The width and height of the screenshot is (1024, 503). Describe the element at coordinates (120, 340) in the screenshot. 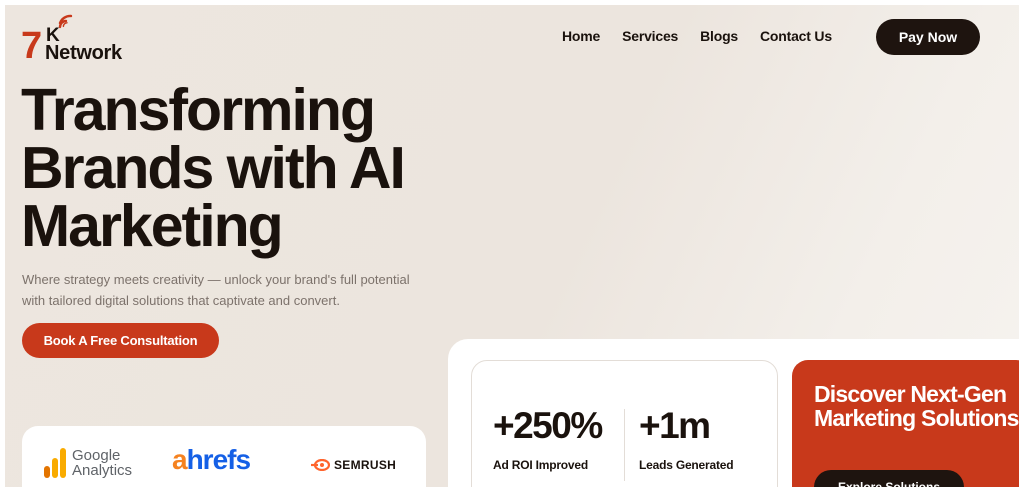

I see `book-consultation-button: Book A Free Consultation` at that location.